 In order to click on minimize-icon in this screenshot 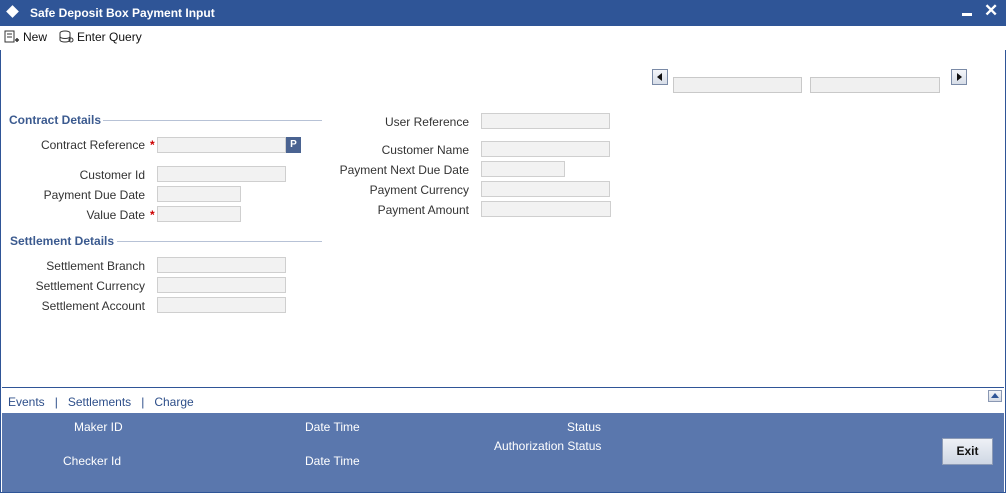, I will do `click(967, 14)`.